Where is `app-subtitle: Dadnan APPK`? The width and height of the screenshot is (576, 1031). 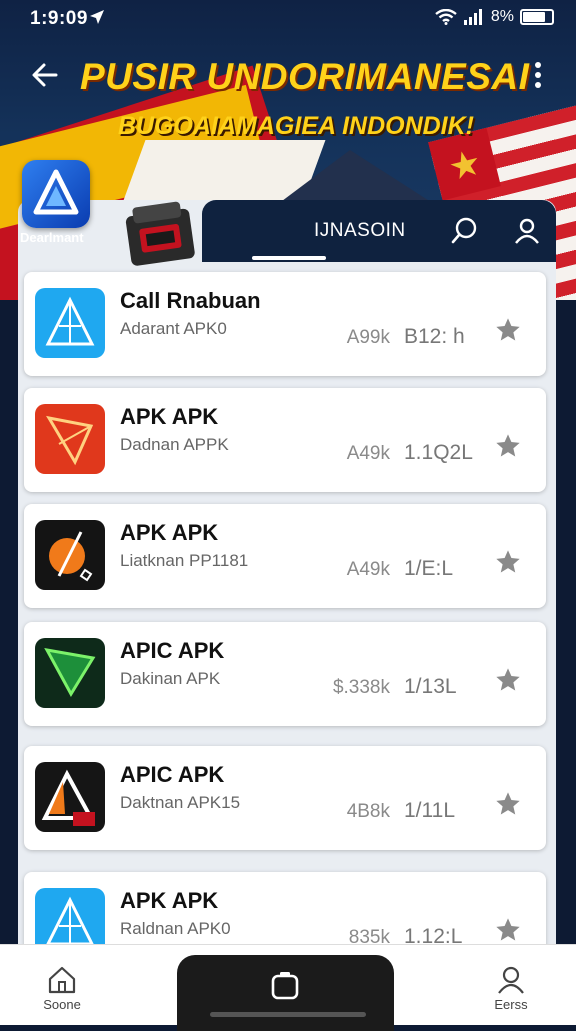 app-subtitle: Dadnan APPK is located at coordinates (174, 444).